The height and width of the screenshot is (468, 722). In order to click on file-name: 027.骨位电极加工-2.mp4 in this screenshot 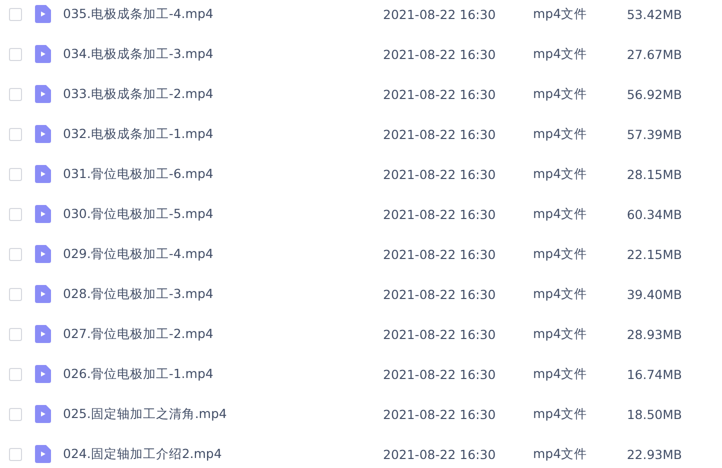, I will do `click(223, 334)`.